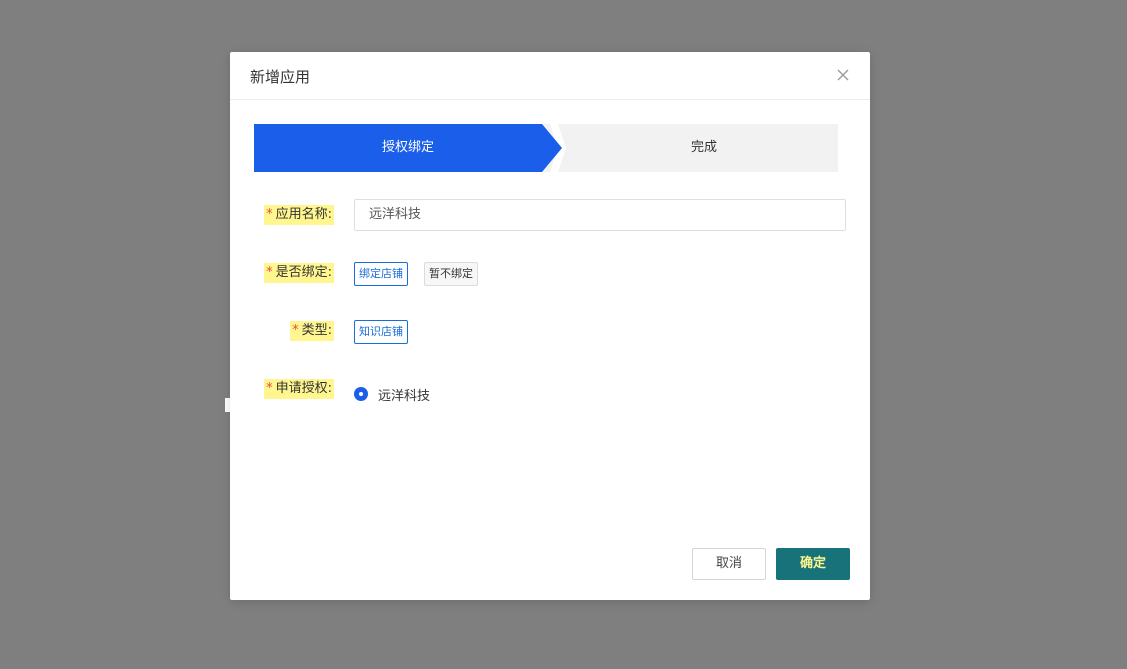  Describe the element at coordinates (381, 332) in the screenshot. I see `knowledge-store-option: 知识店铺` at that location.